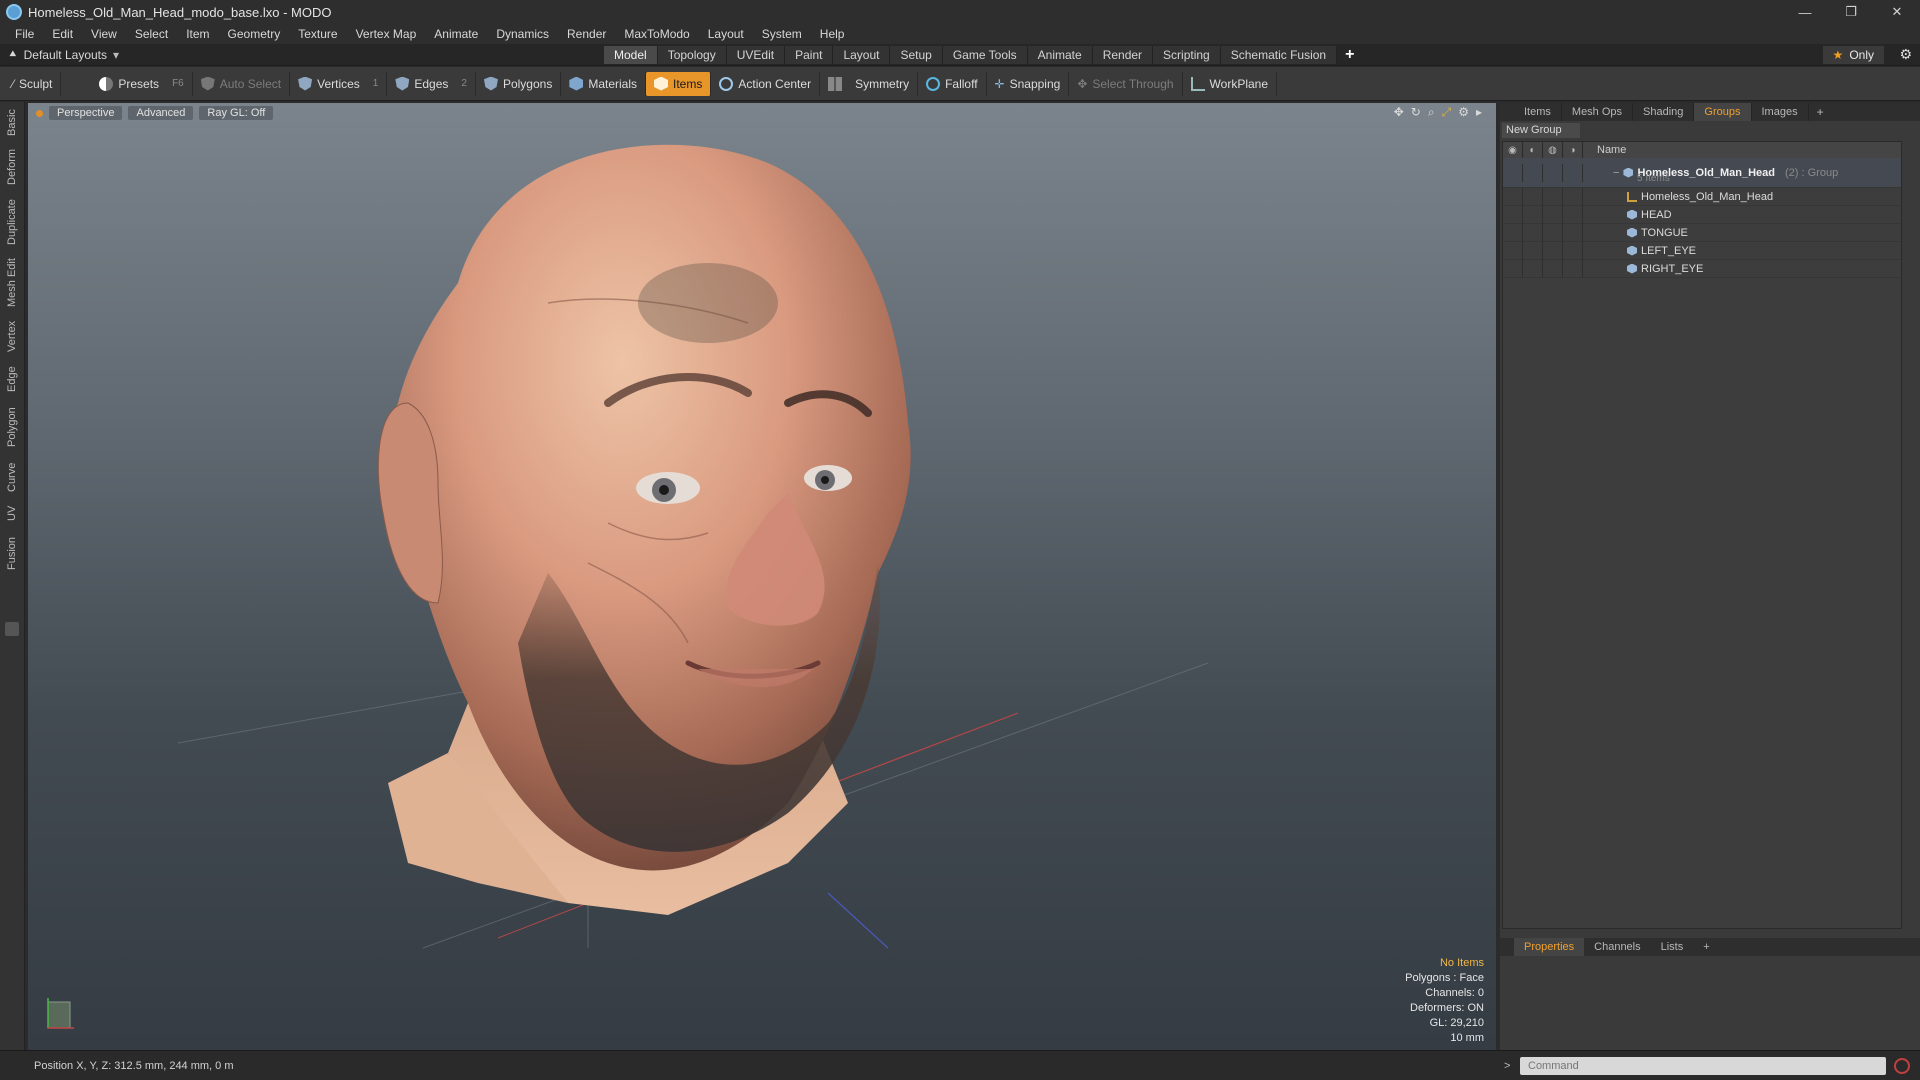 The height and width of the screenshot is (1080, 1920). I want to click on pan-icon: ✥, so click(1399, 112).